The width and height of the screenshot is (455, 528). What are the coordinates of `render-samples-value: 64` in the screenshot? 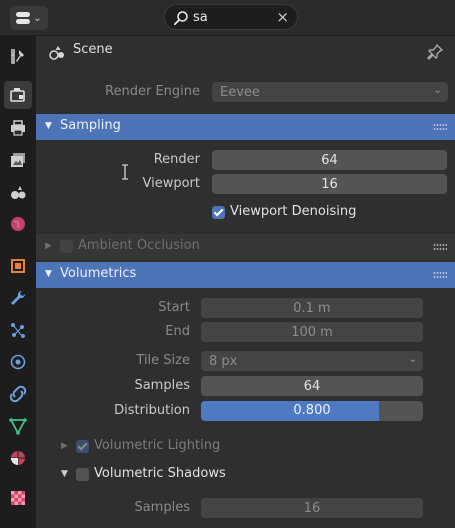 It's located at (329, 160).